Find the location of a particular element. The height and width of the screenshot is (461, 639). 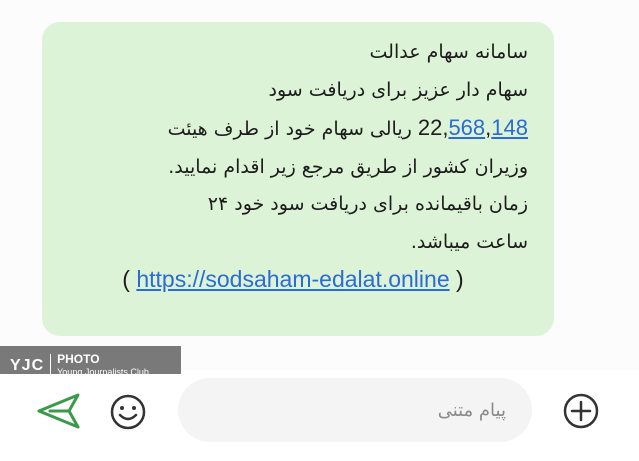

amount-part-1: 22, is located at coordinates (433, 127).